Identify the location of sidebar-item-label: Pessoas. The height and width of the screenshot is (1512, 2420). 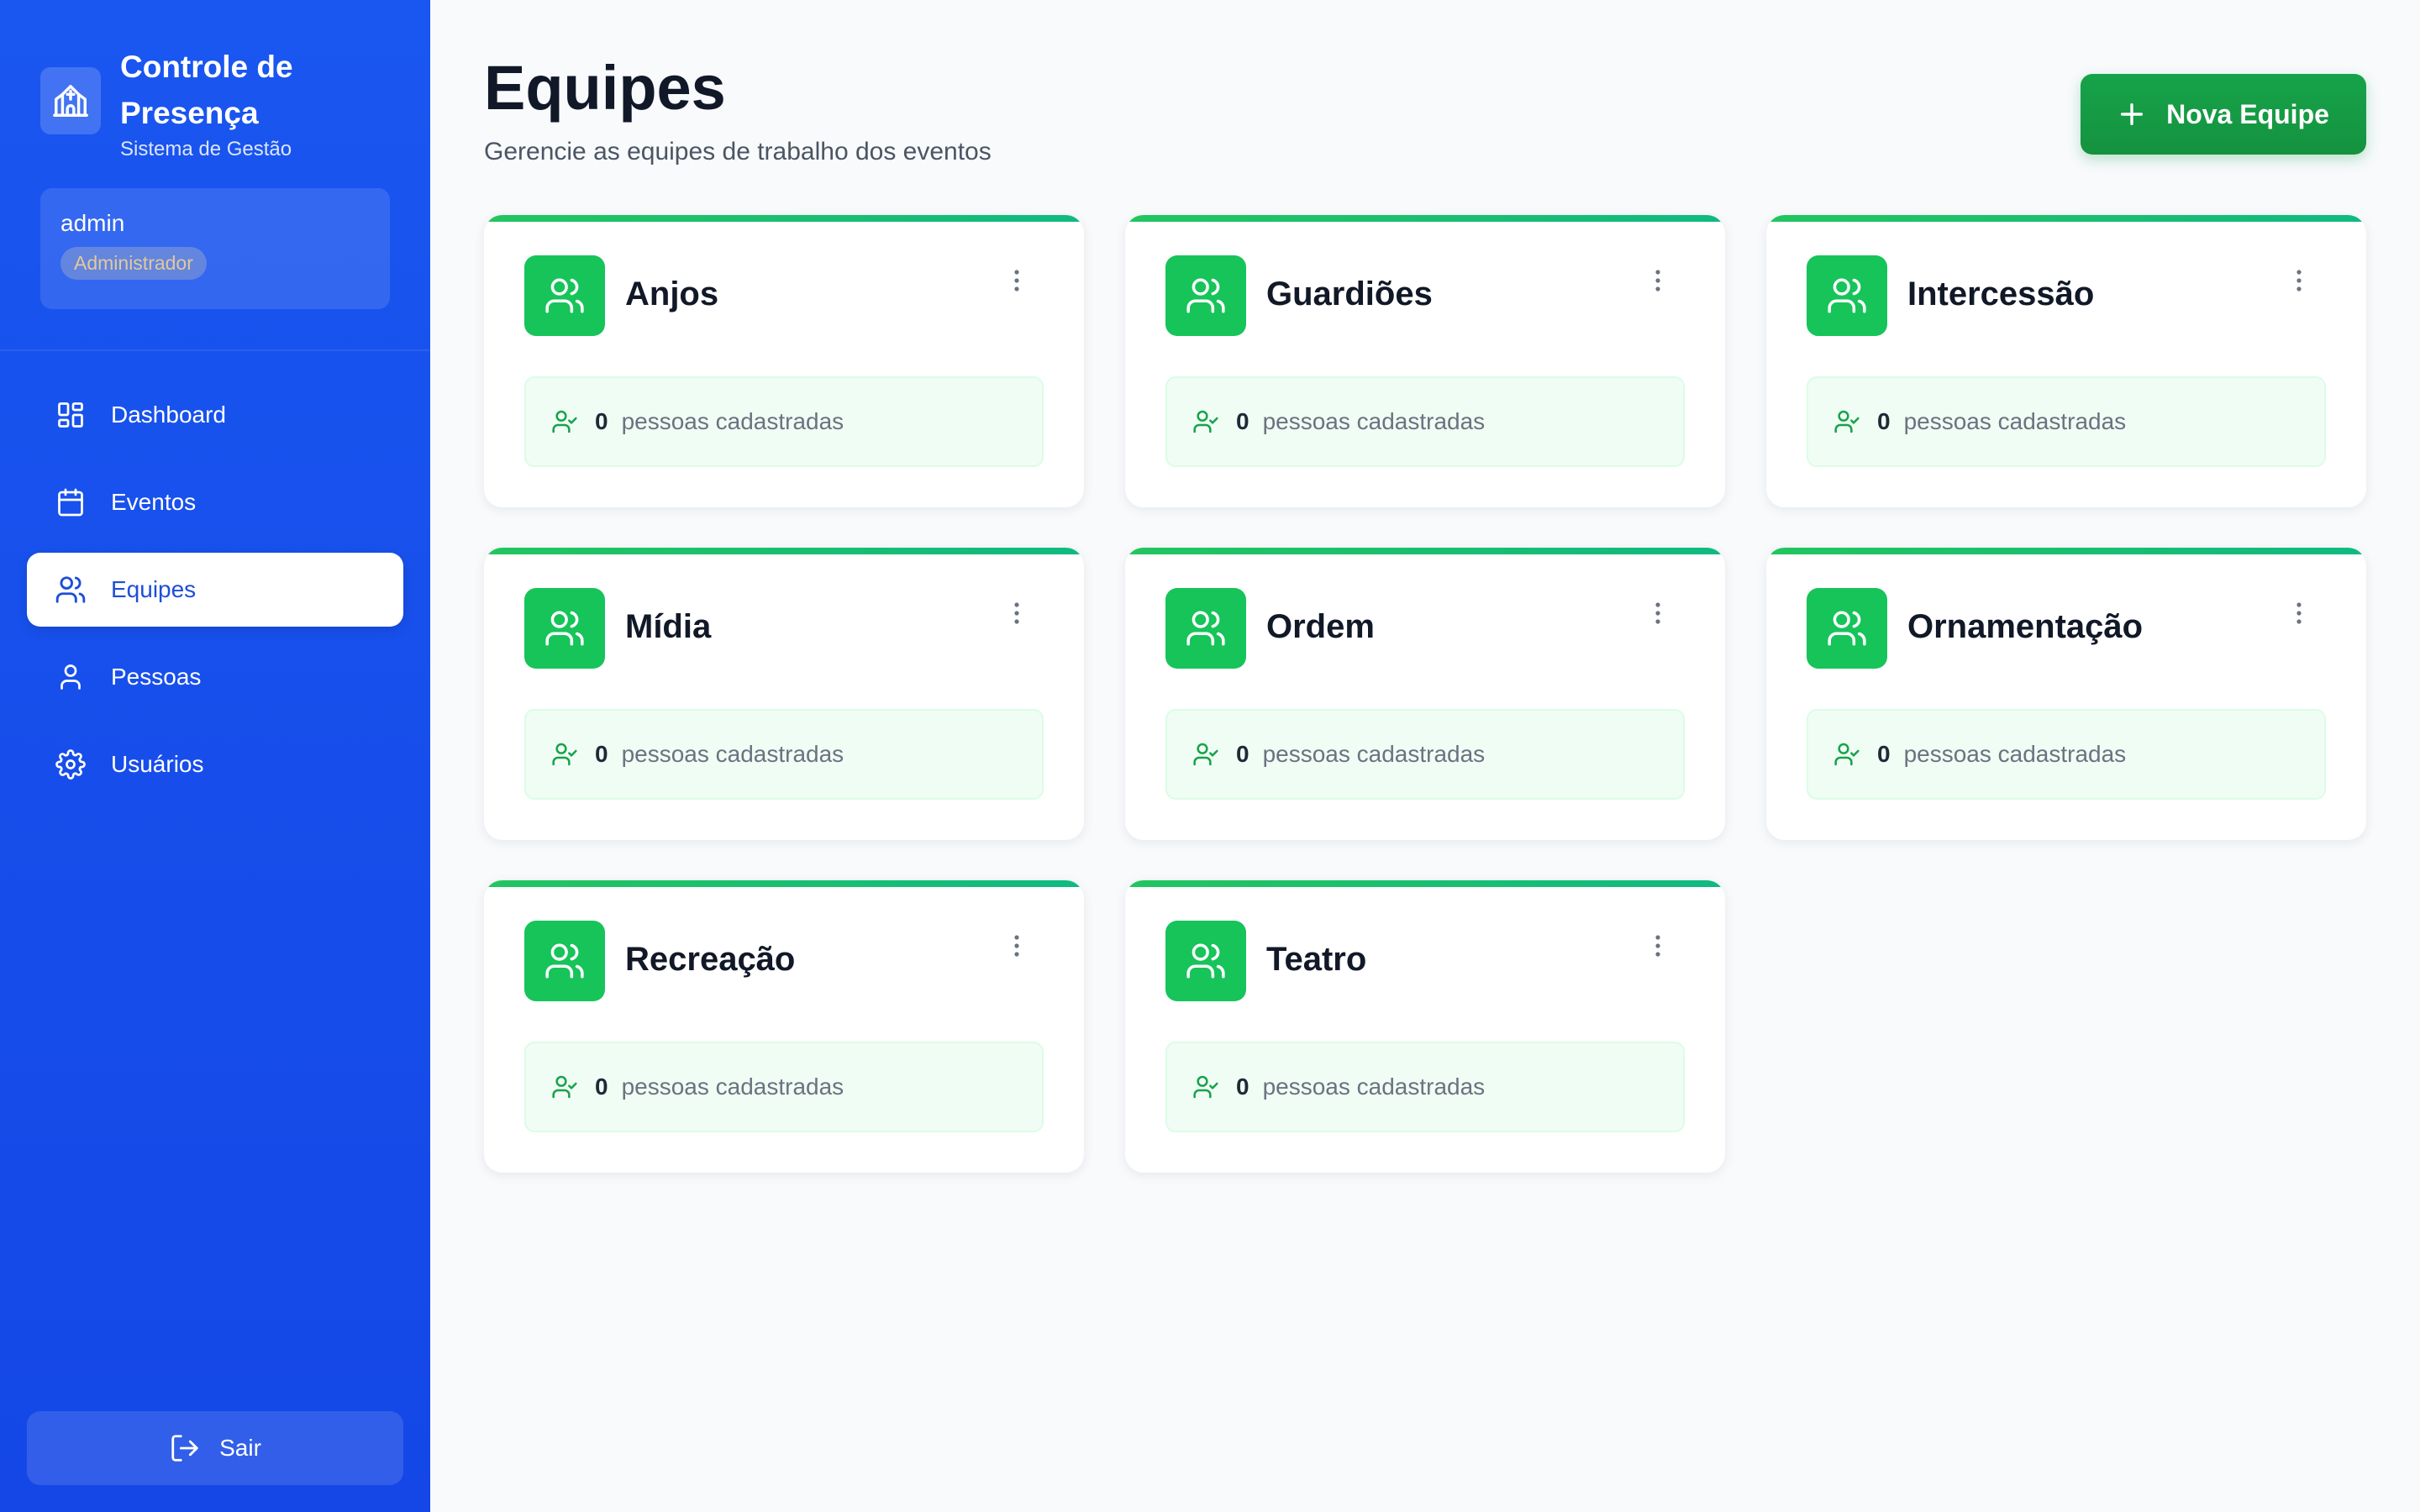
(157, 677).